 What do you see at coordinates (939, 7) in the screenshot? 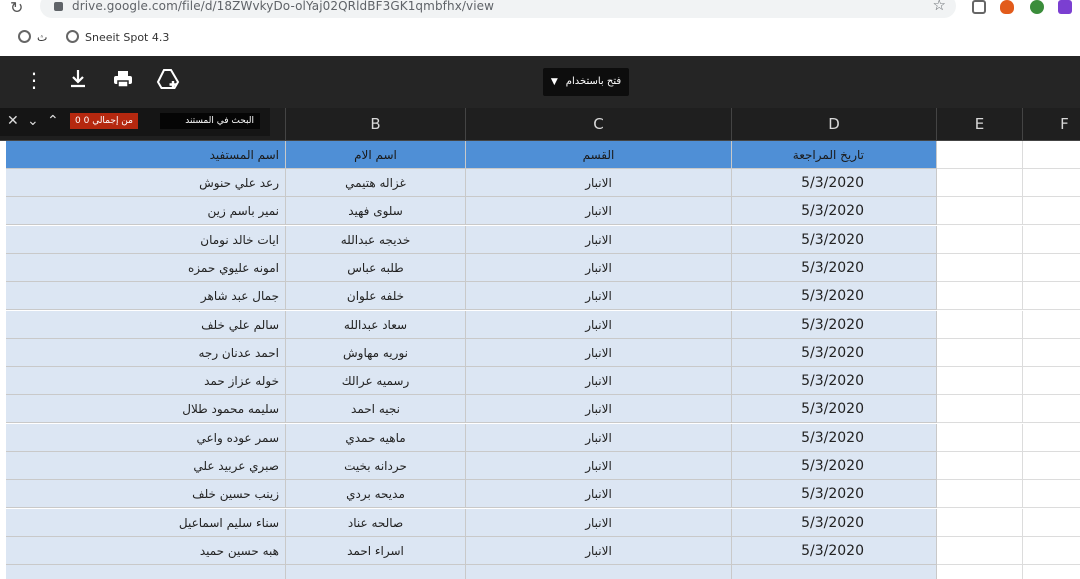
I see `bookmark-star-icon: ☆` at bounding box center [939, 7].